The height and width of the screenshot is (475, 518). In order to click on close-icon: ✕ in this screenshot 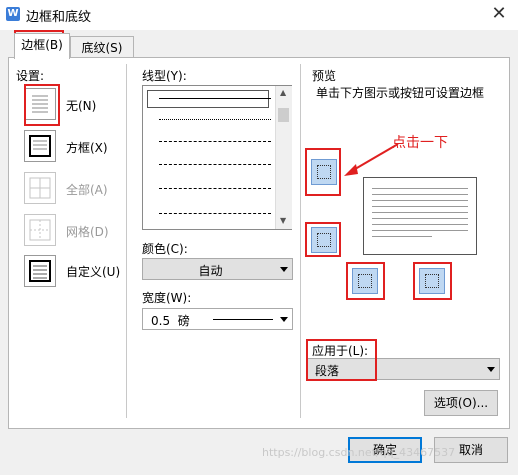, I will do `click(499, 14)`.